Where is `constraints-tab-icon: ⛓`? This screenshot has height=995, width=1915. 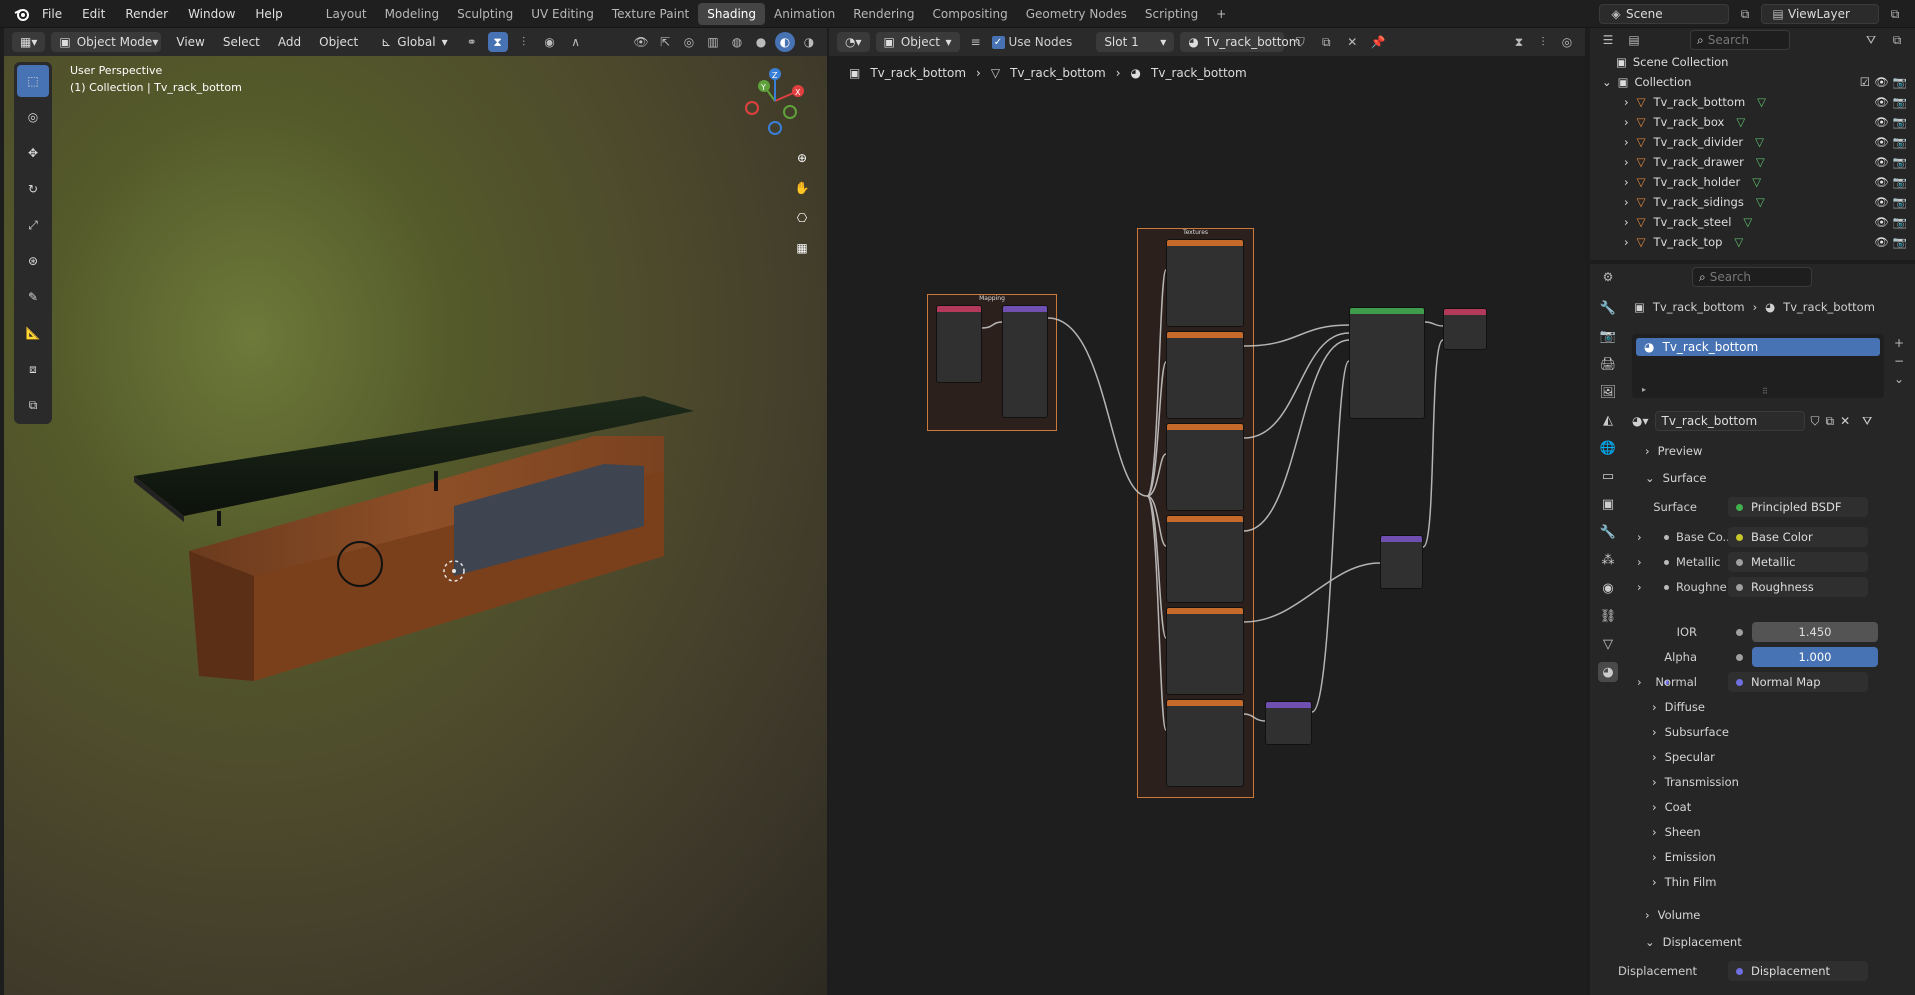
constraints-tab-icon: ⛓ is located at coordinates (1608, 616).